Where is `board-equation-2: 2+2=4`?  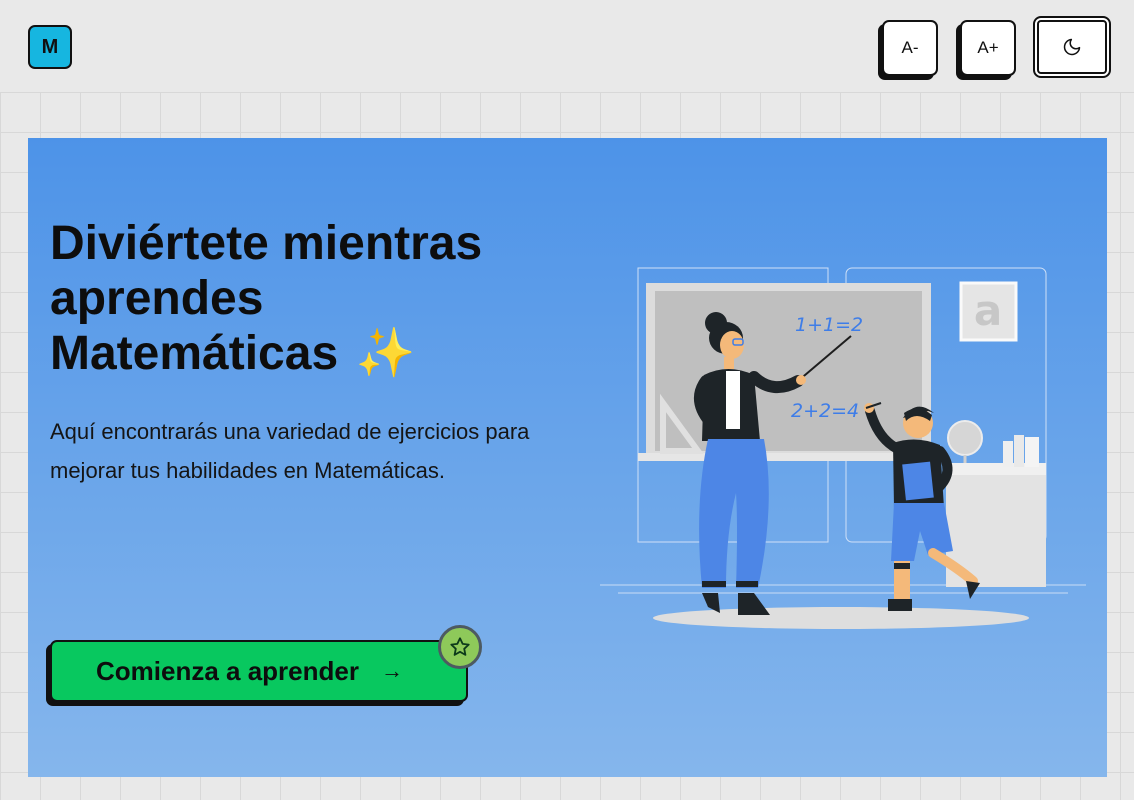 board-equation-2: 2+2=4 is located at coordinates (825, 411).